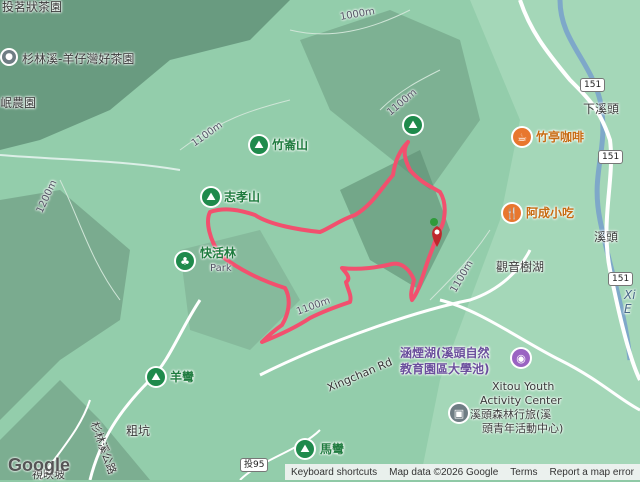  I want to click on route-shield-tou95: 投95, so click(254, 465).